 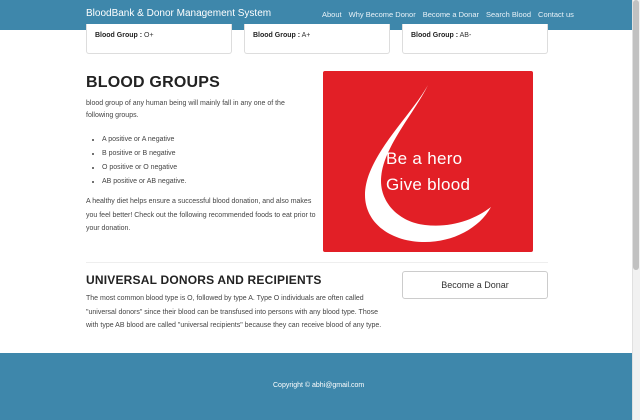 I want to click on page-scrollbar, so click(x=636, y=210).